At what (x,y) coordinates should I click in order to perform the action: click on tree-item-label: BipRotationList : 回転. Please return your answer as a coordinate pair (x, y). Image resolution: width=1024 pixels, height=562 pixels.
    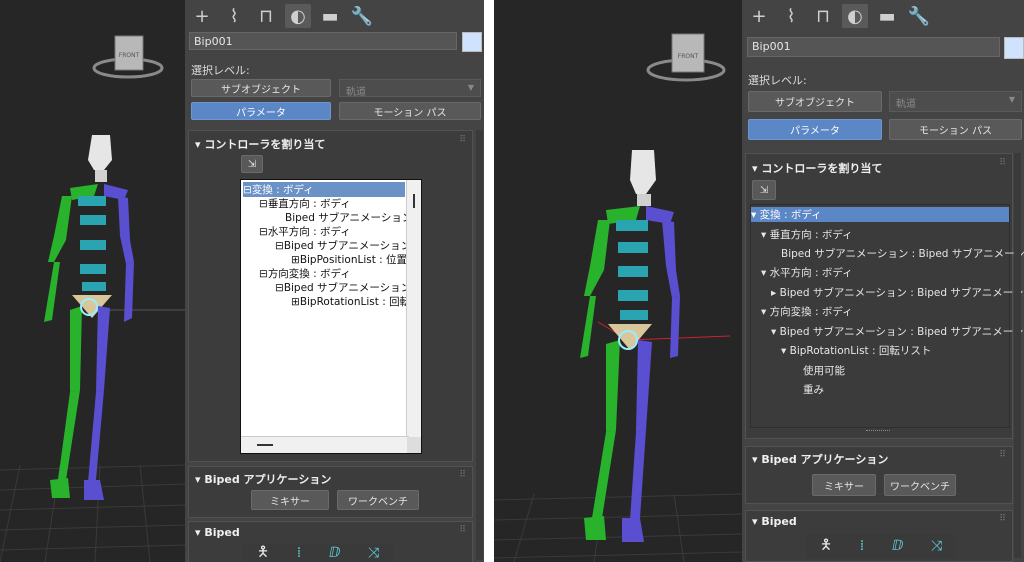
    Looking at the image, I should click on (355, 302).